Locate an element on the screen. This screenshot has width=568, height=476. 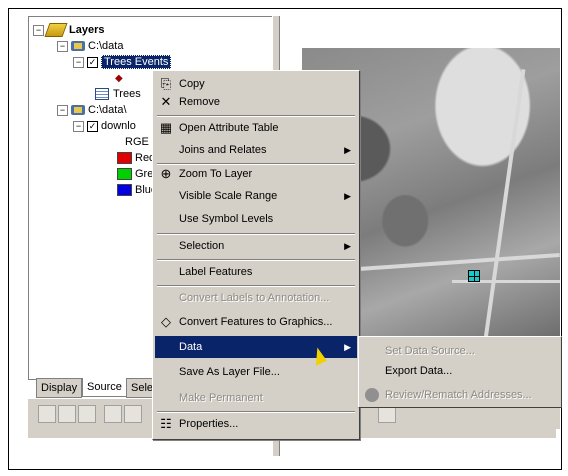
menu-label: Use Symbol Levels is located at coordinates (226, 219).